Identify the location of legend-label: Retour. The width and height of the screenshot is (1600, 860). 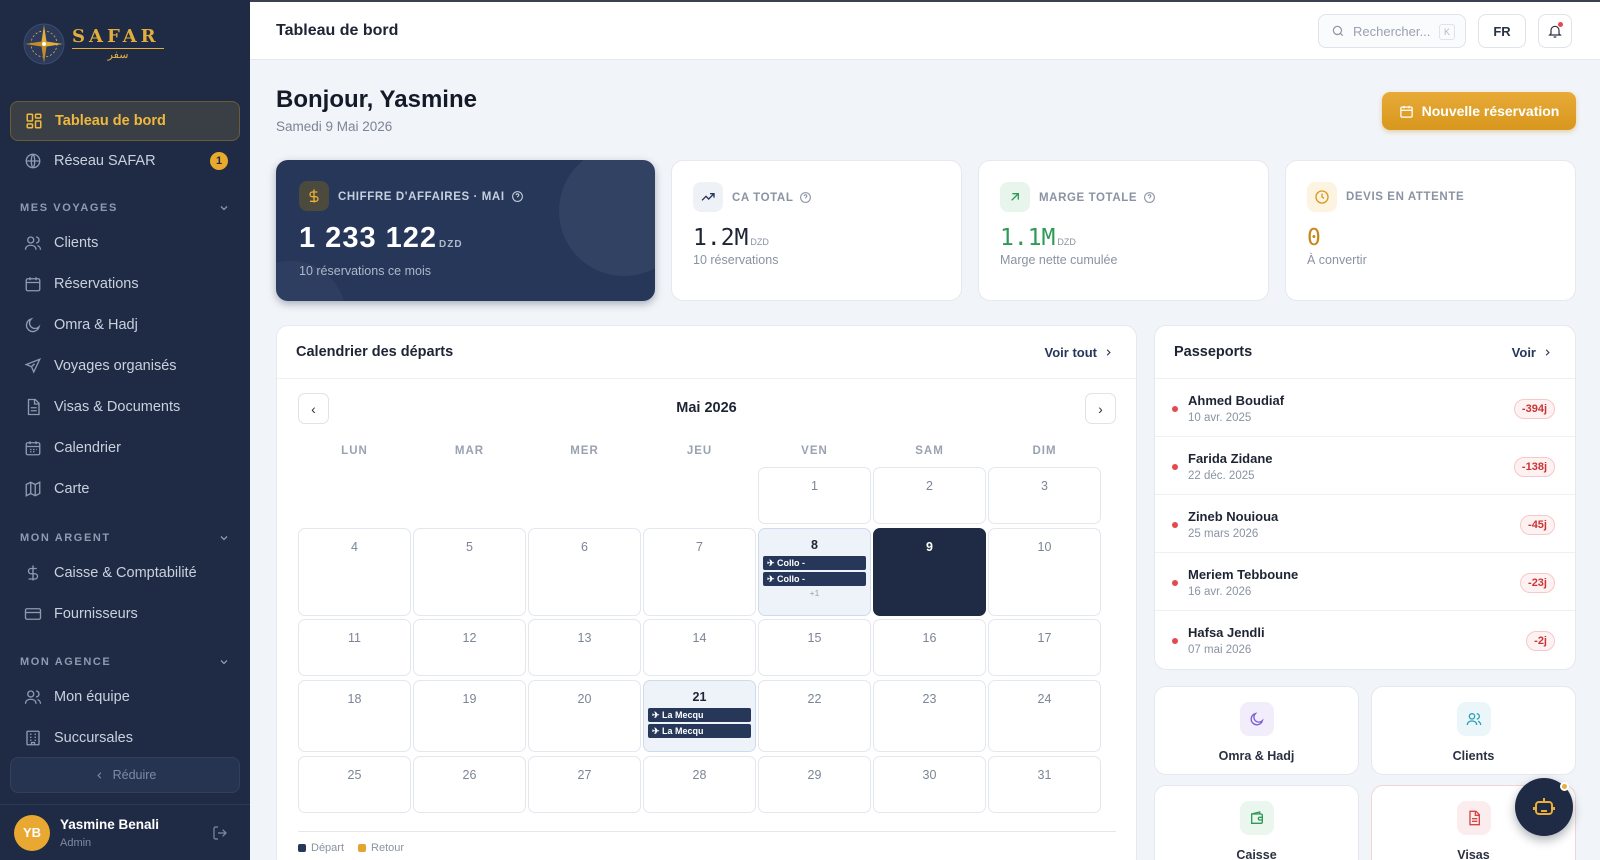
(388, 848).